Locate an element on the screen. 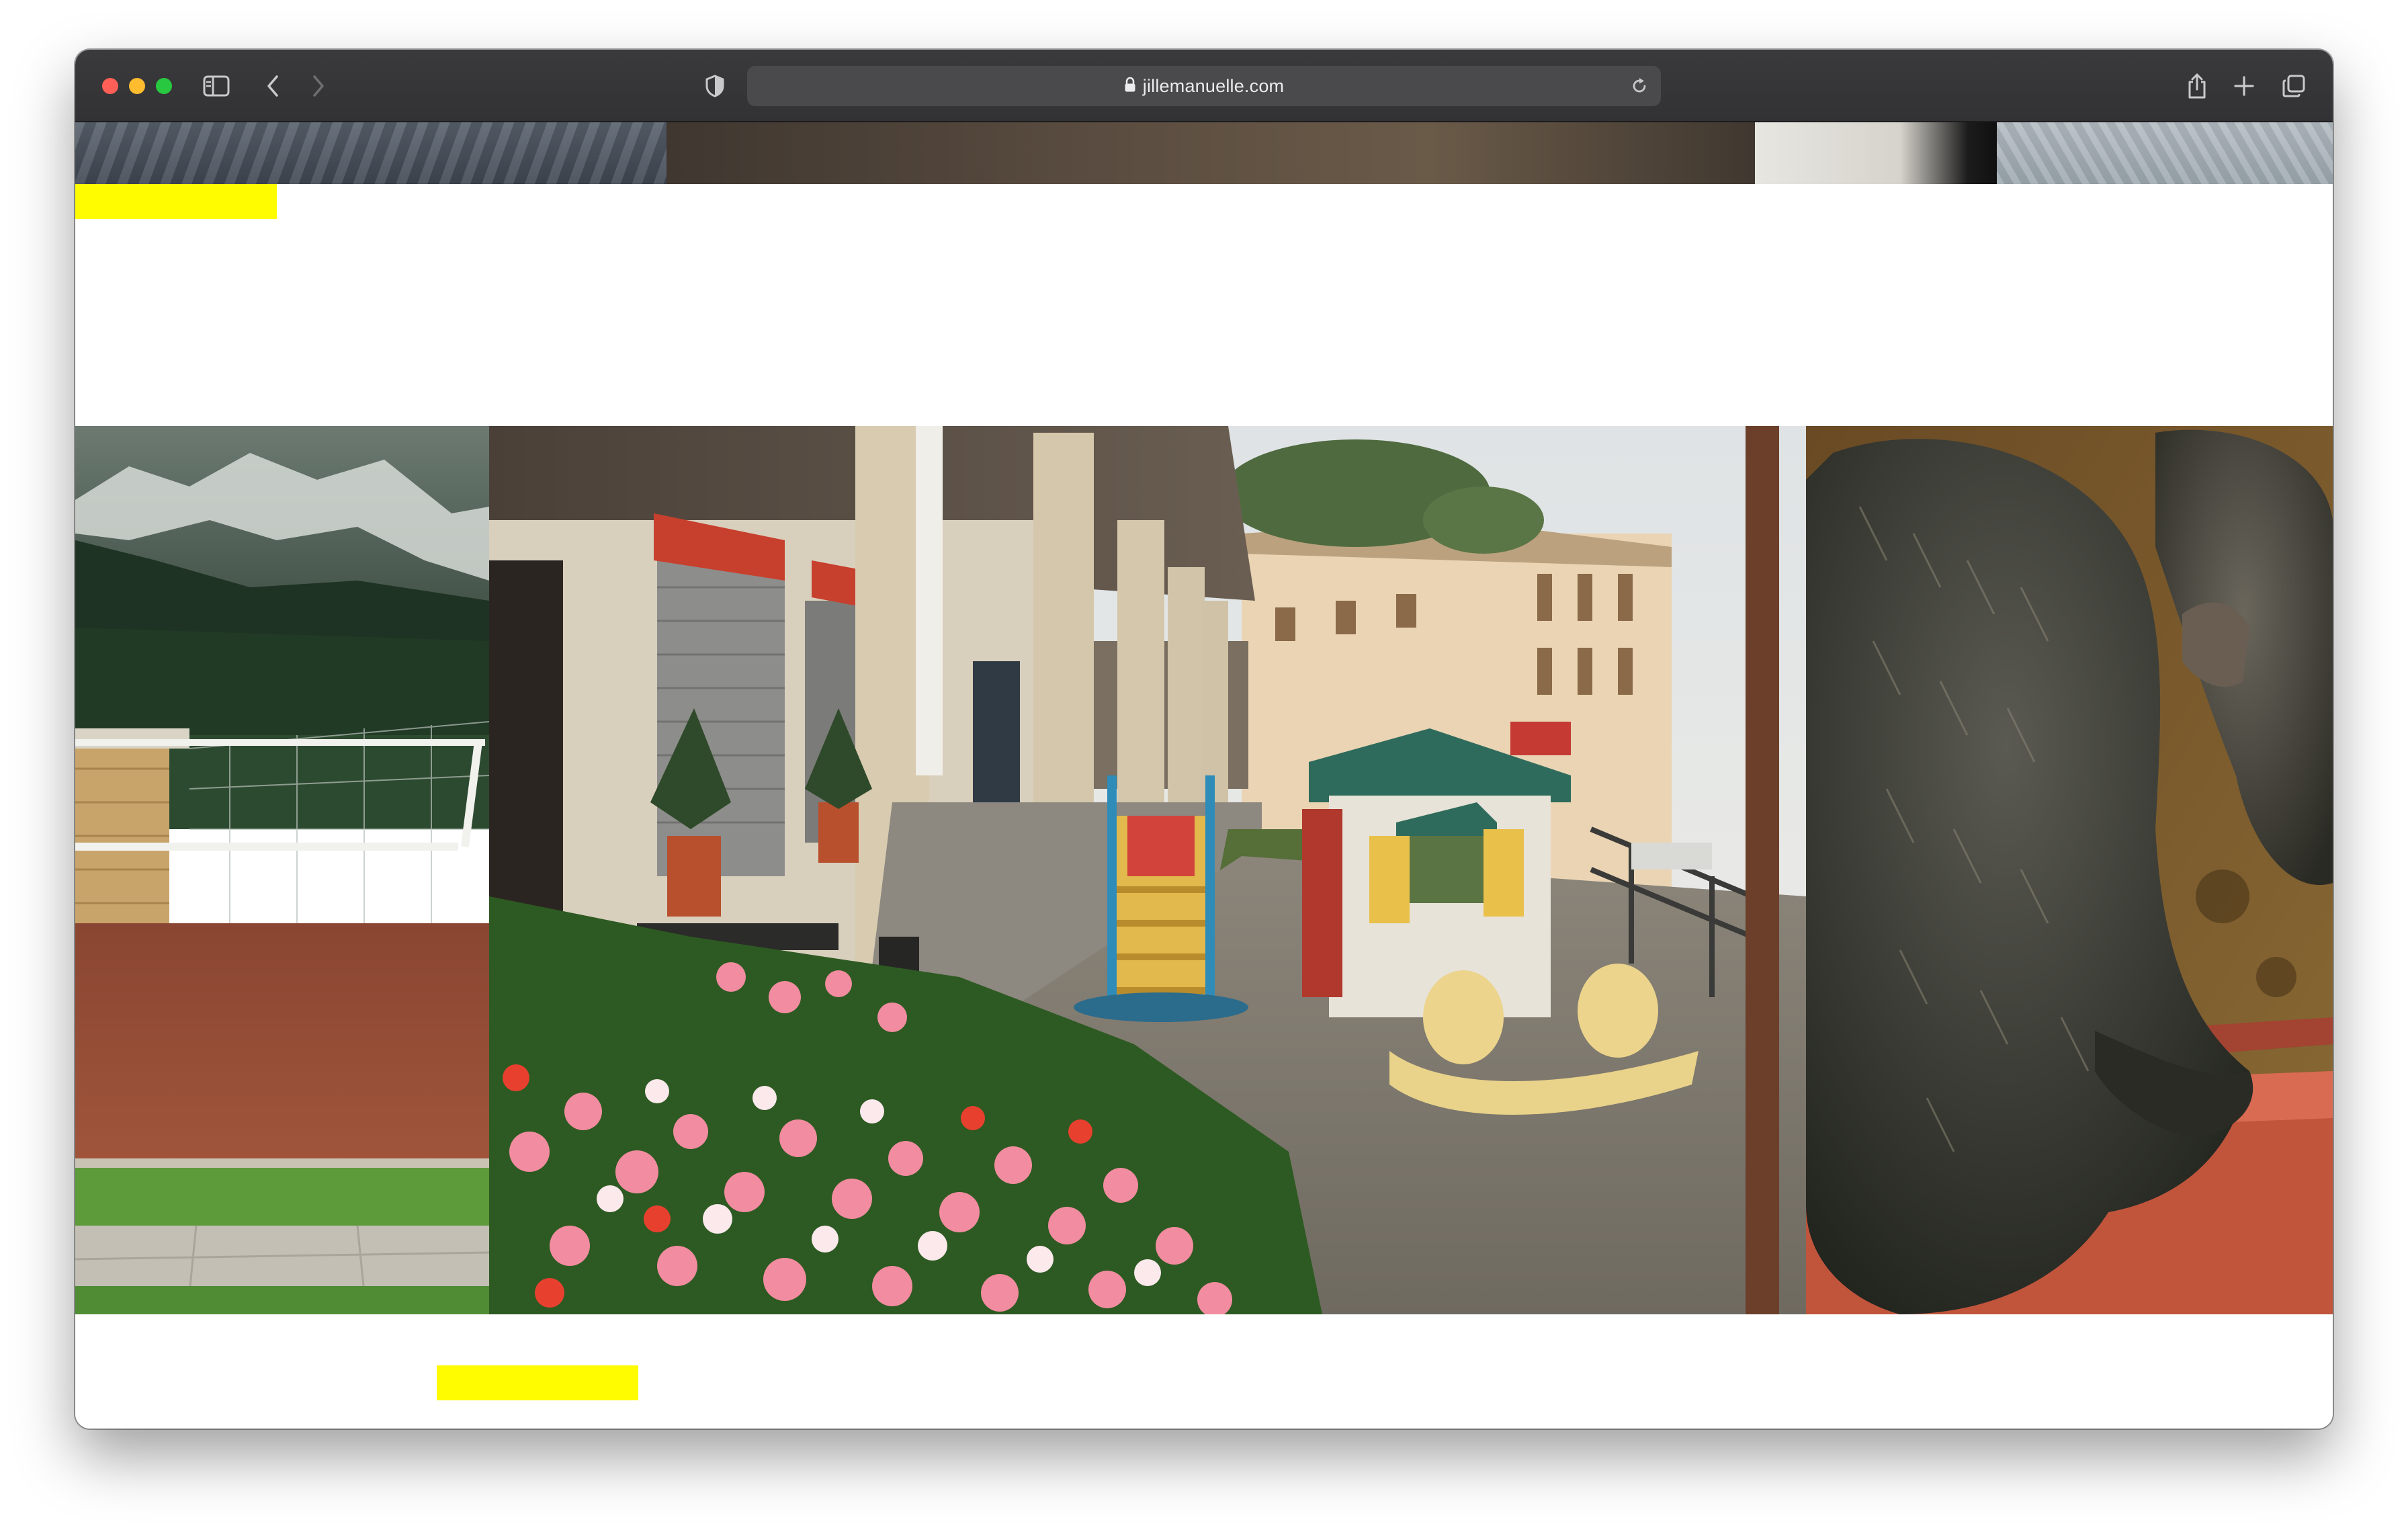  plus-icon is located at coordinates (2244, 86).